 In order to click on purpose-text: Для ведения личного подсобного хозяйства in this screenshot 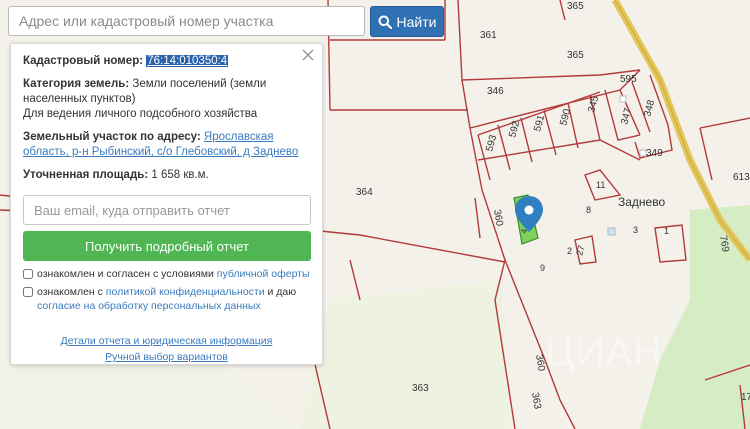, I will do `click(140, 114)`.